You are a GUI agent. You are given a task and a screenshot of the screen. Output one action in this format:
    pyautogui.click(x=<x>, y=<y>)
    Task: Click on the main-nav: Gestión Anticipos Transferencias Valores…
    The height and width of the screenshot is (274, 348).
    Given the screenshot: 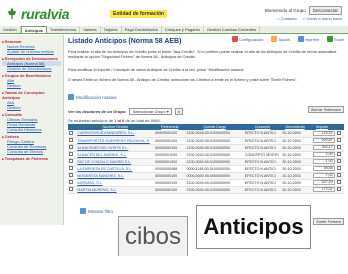 What is the action you would take?
    pyautogui.click(x=174, y=30)
    